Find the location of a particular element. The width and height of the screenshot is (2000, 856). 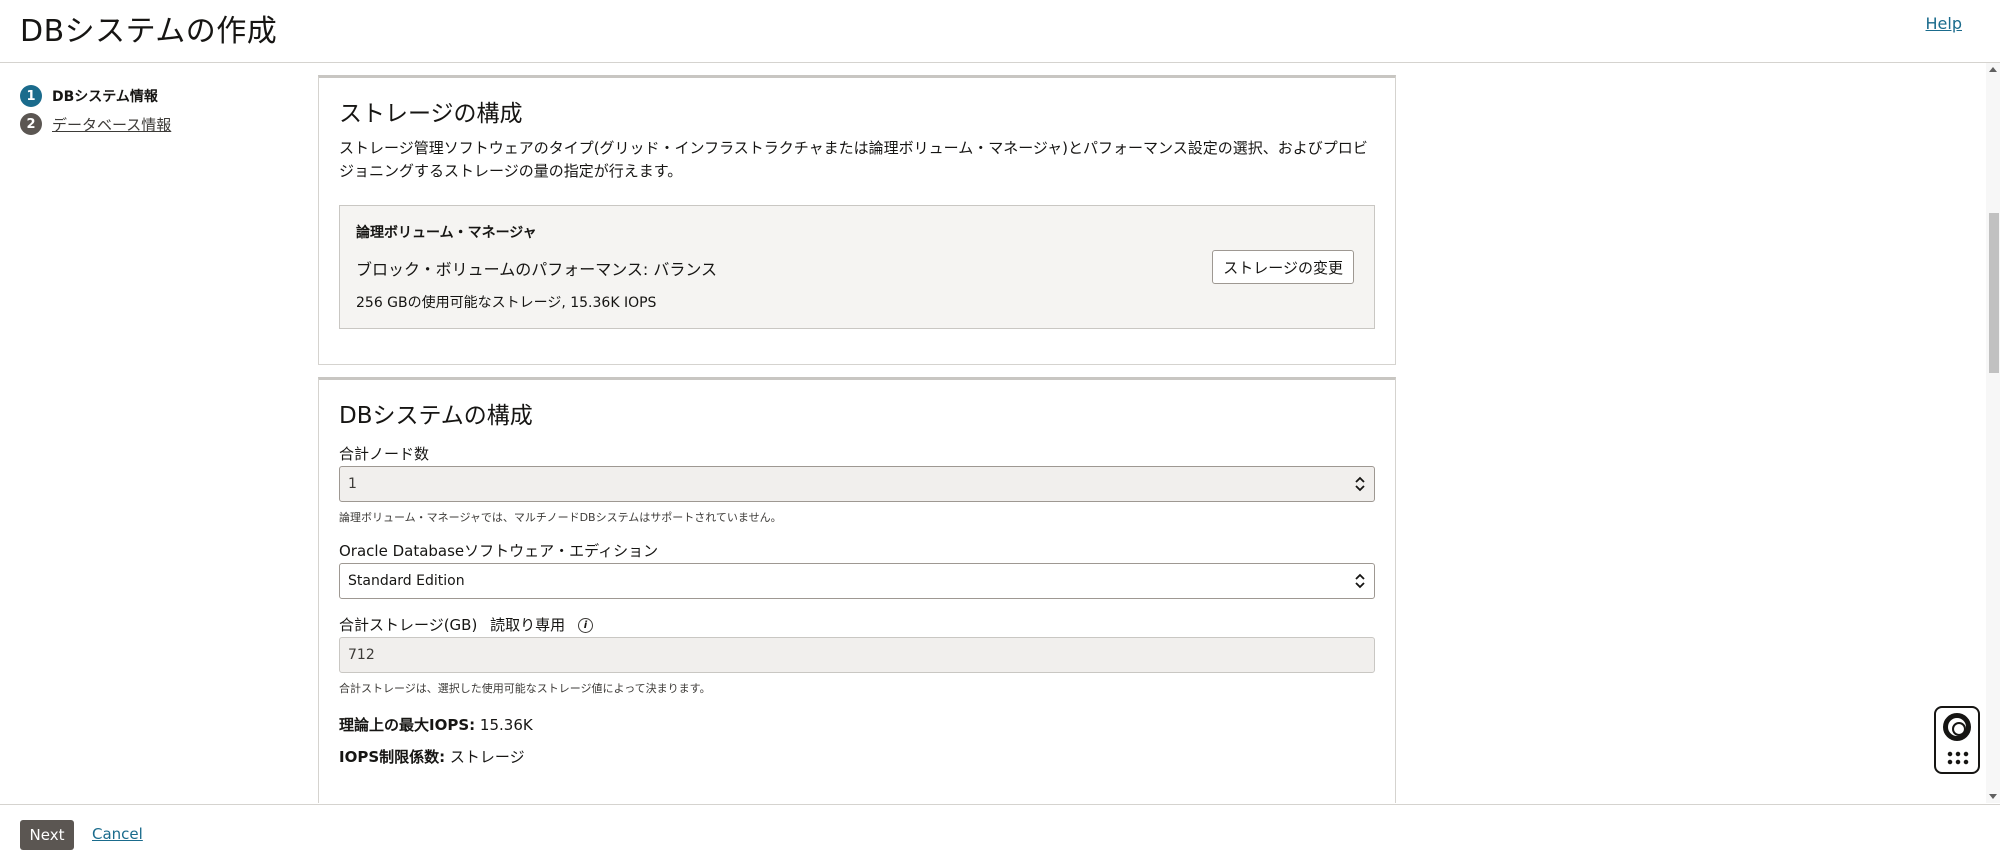

lifebuoy-icon is located at coordinates (1957, 727).